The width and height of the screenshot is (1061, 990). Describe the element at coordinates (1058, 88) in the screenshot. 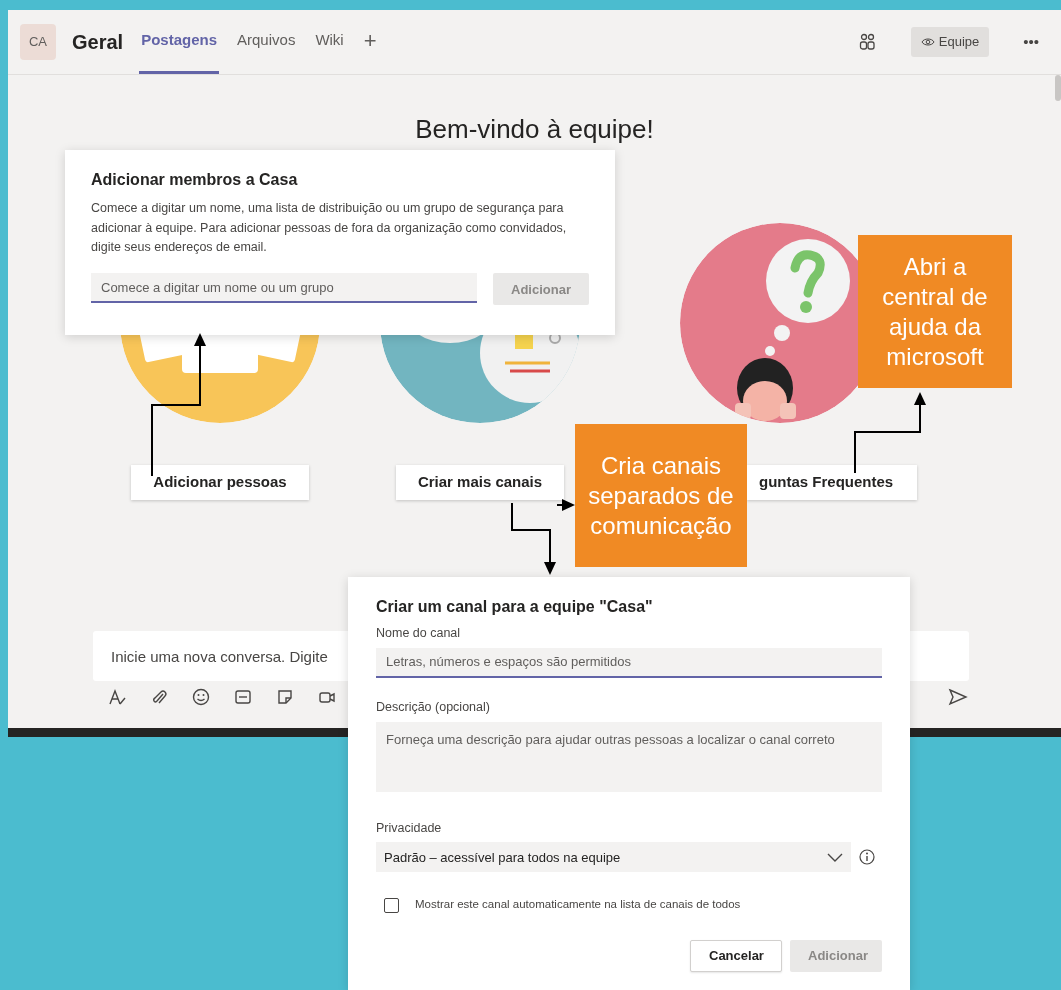

I see `scrollbar-thumb` at that location.